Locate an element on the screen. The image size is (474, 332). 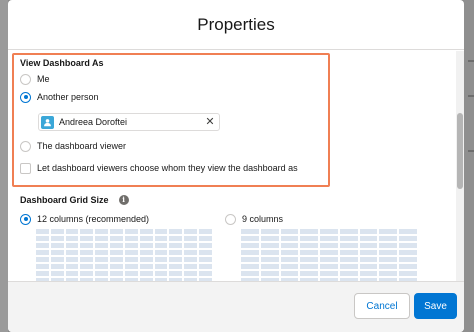
radio-label: Another person is located at coordinates (68, 97).